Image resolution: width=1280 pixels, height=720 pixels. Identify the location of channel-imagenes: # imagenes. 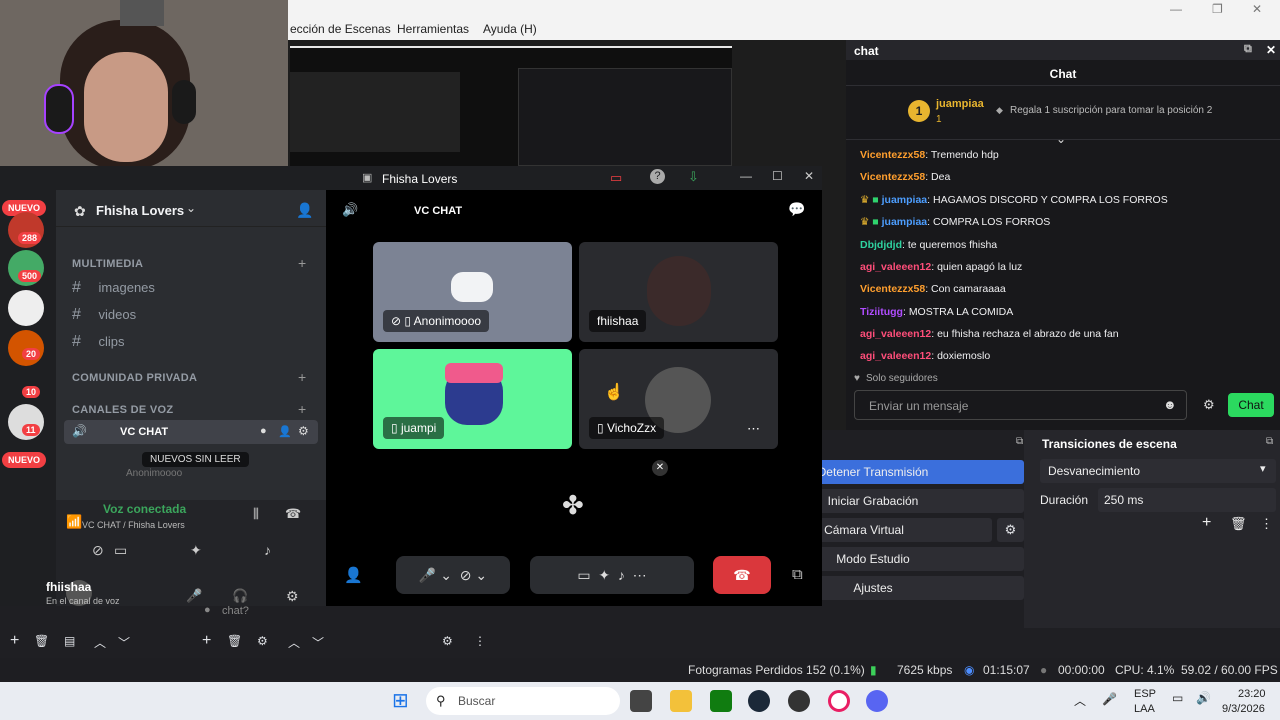
(113, 288).